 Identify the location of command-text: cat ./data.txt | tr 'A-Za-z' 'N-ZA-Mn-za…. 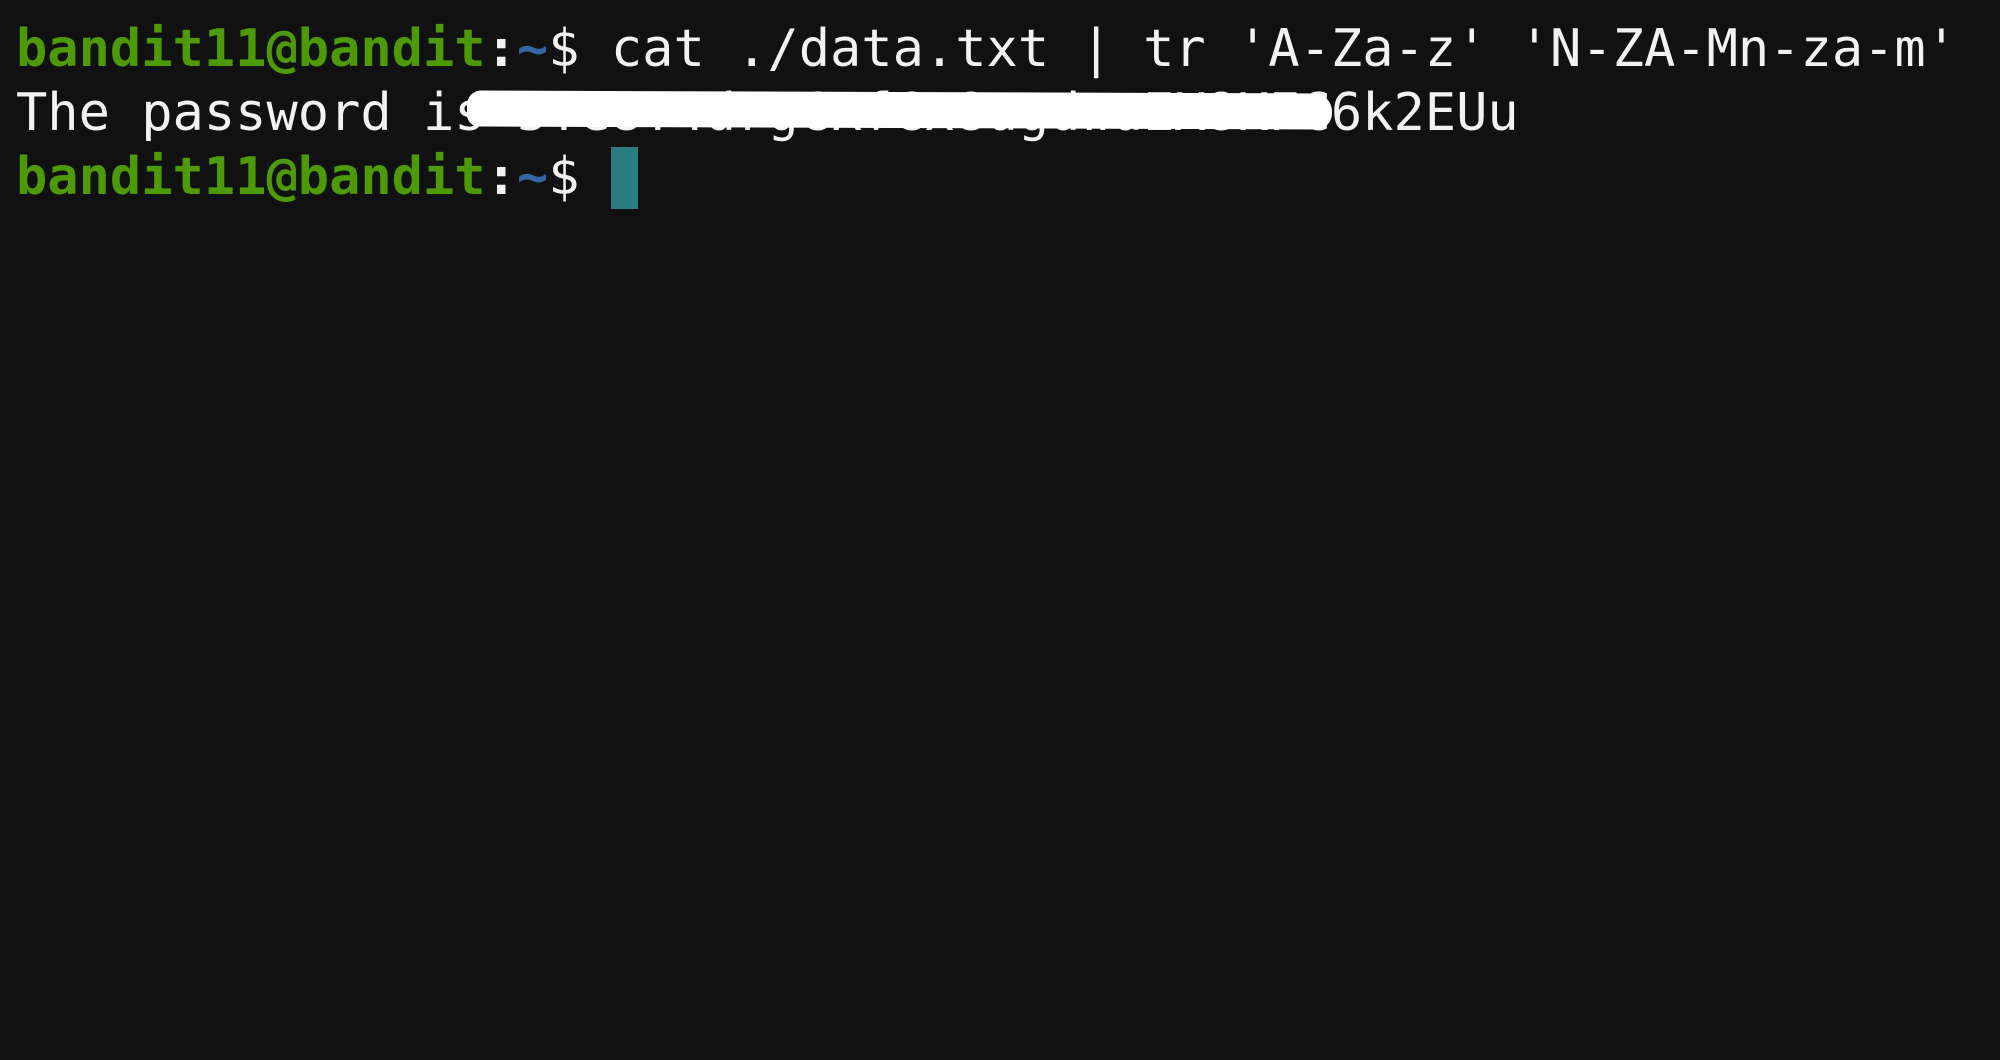
(1268, 49).